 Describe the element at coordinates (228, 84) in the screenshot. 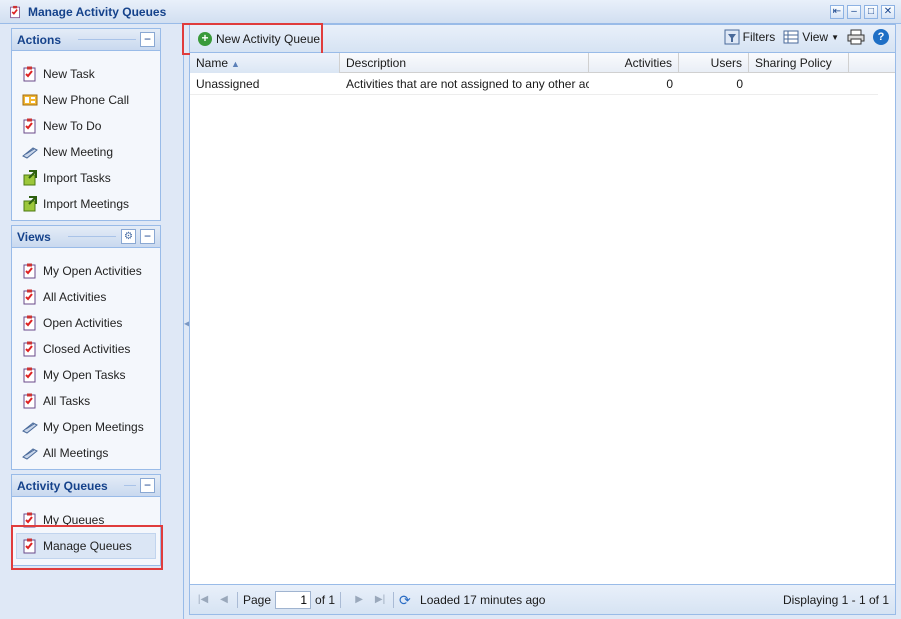

I see `cell-name: Unassigned` at that location.